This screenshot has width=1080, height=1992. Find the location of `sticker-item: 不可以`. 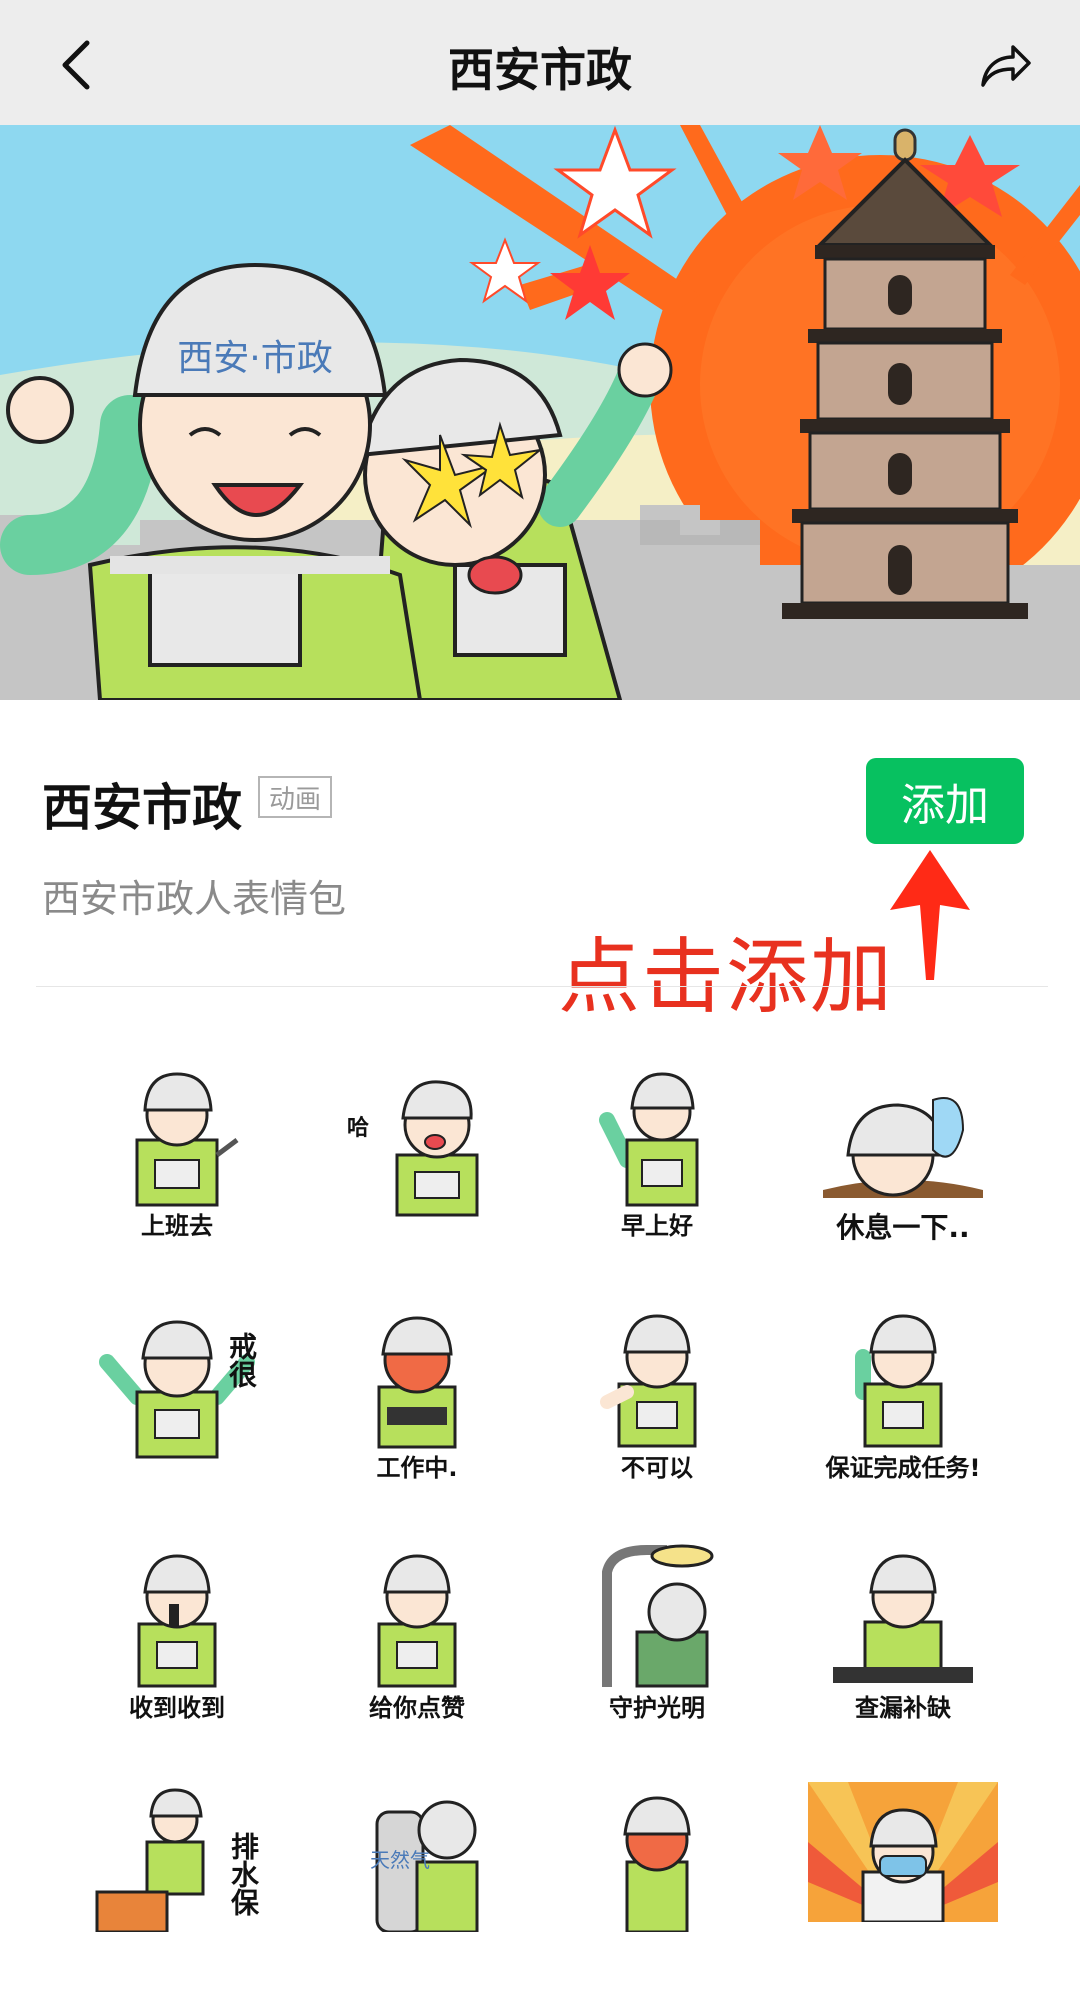

sticker-item: 不可以 is located at coordinates (657, 1407).